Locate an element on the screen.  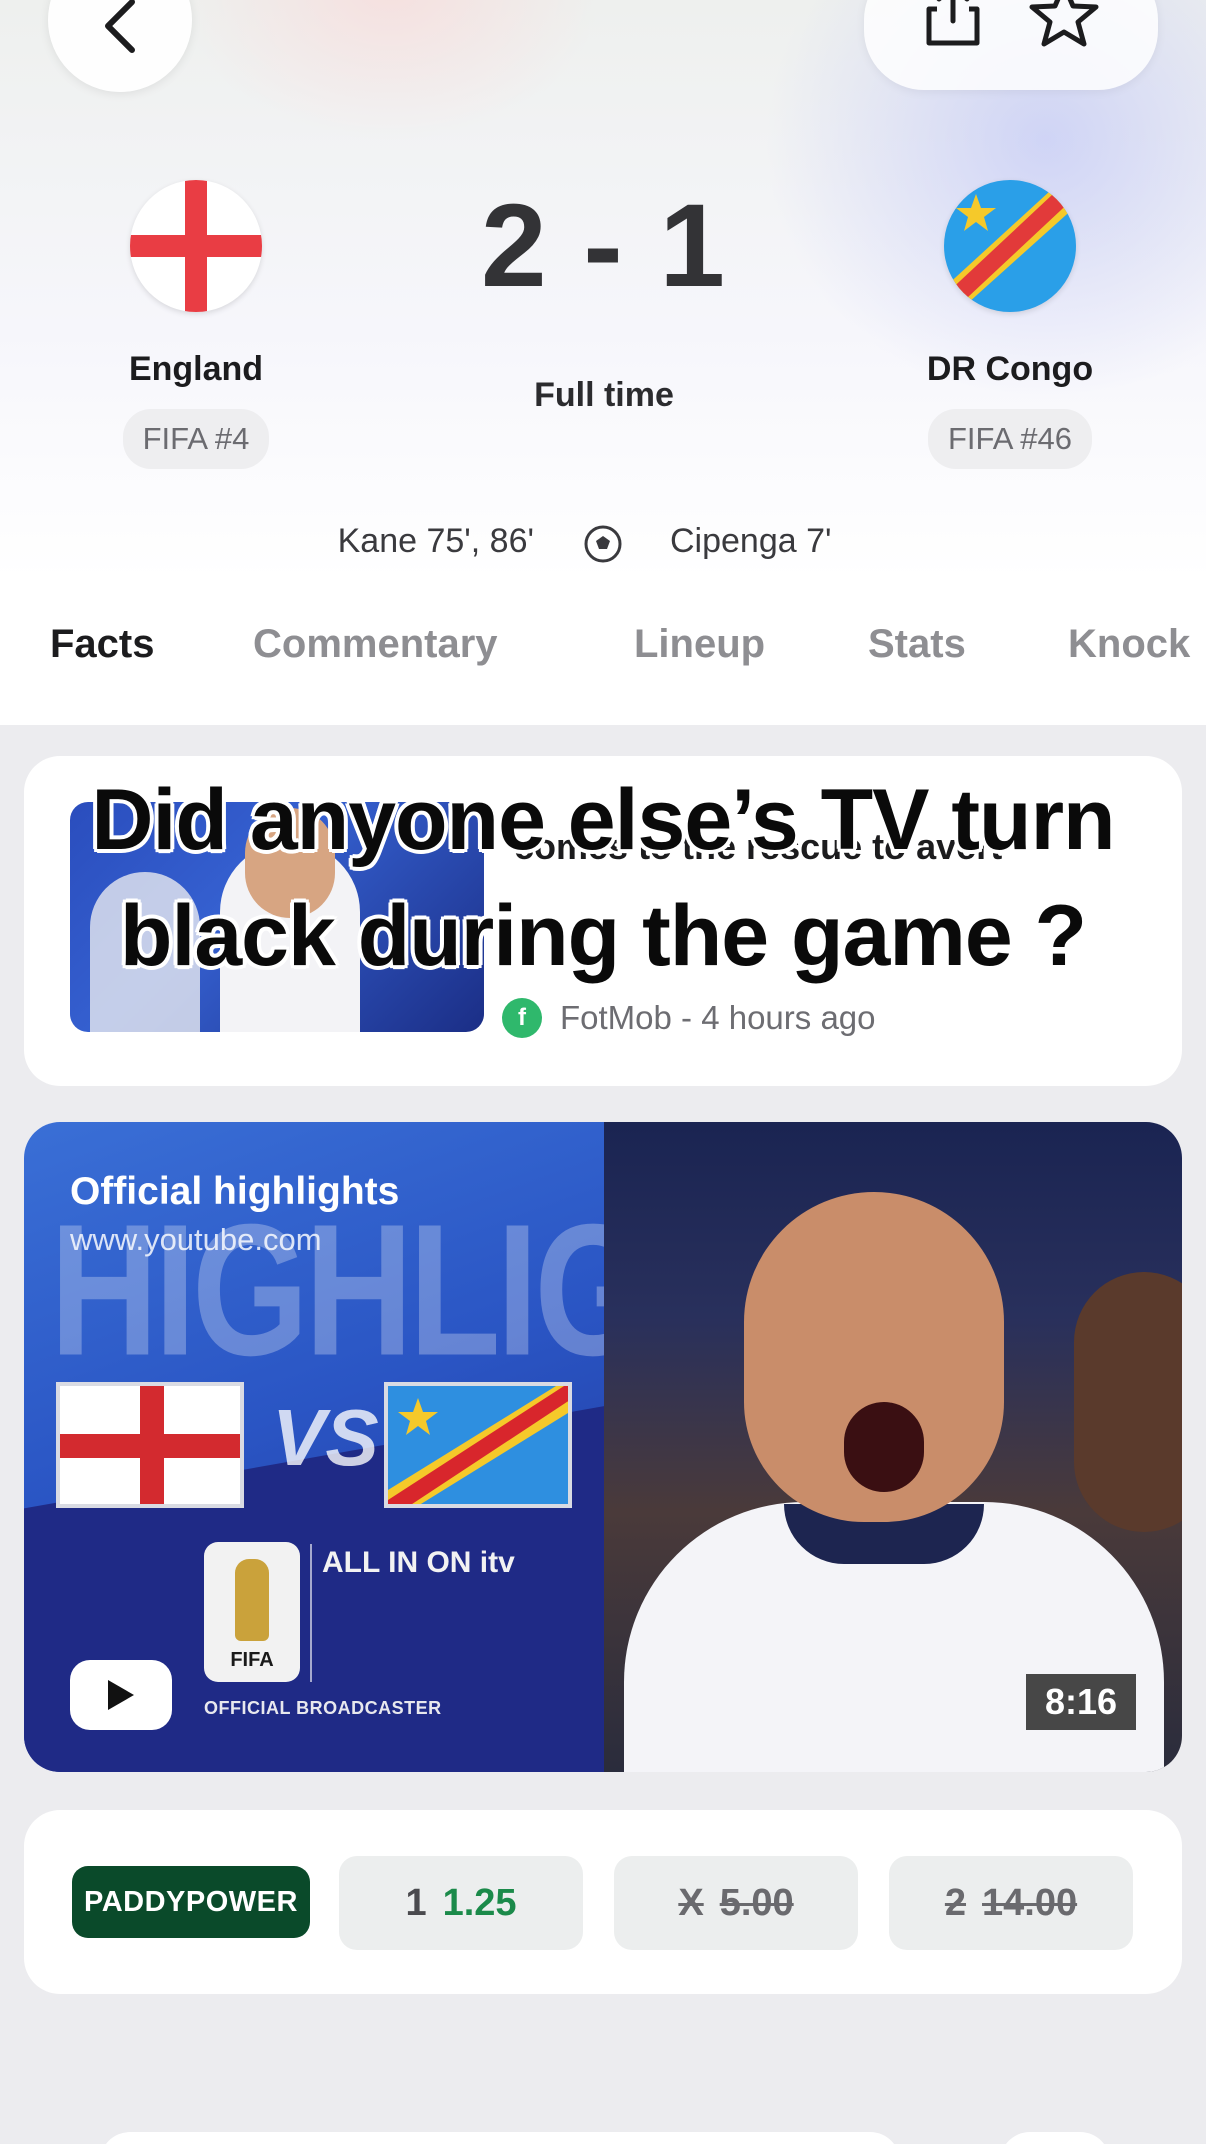
brand-divider is located at coordinates (311, 1613).